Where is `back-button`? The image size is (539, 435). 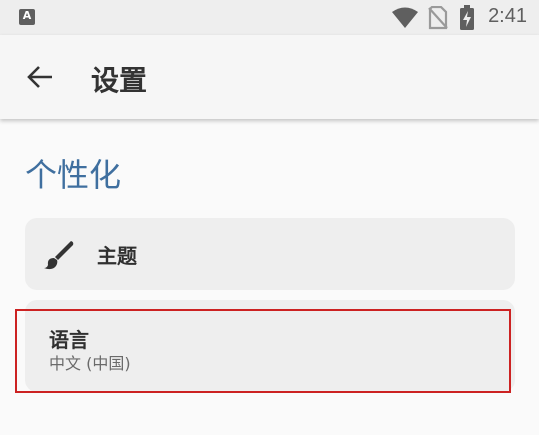 back-button is located at coordinates (40, 77).